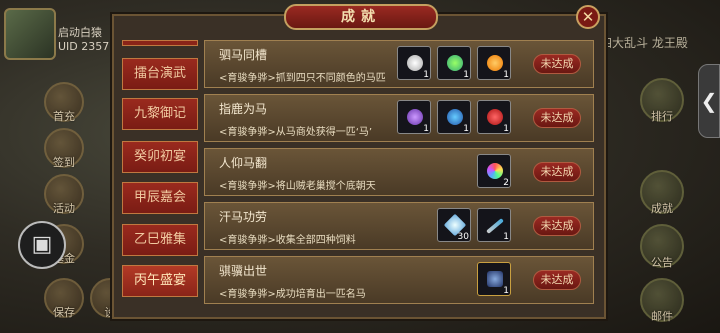  What do you see at coordinates (64, 102) in the screenshot?
I see `first-charge-button: 首充` at bounding box center [64, 102].